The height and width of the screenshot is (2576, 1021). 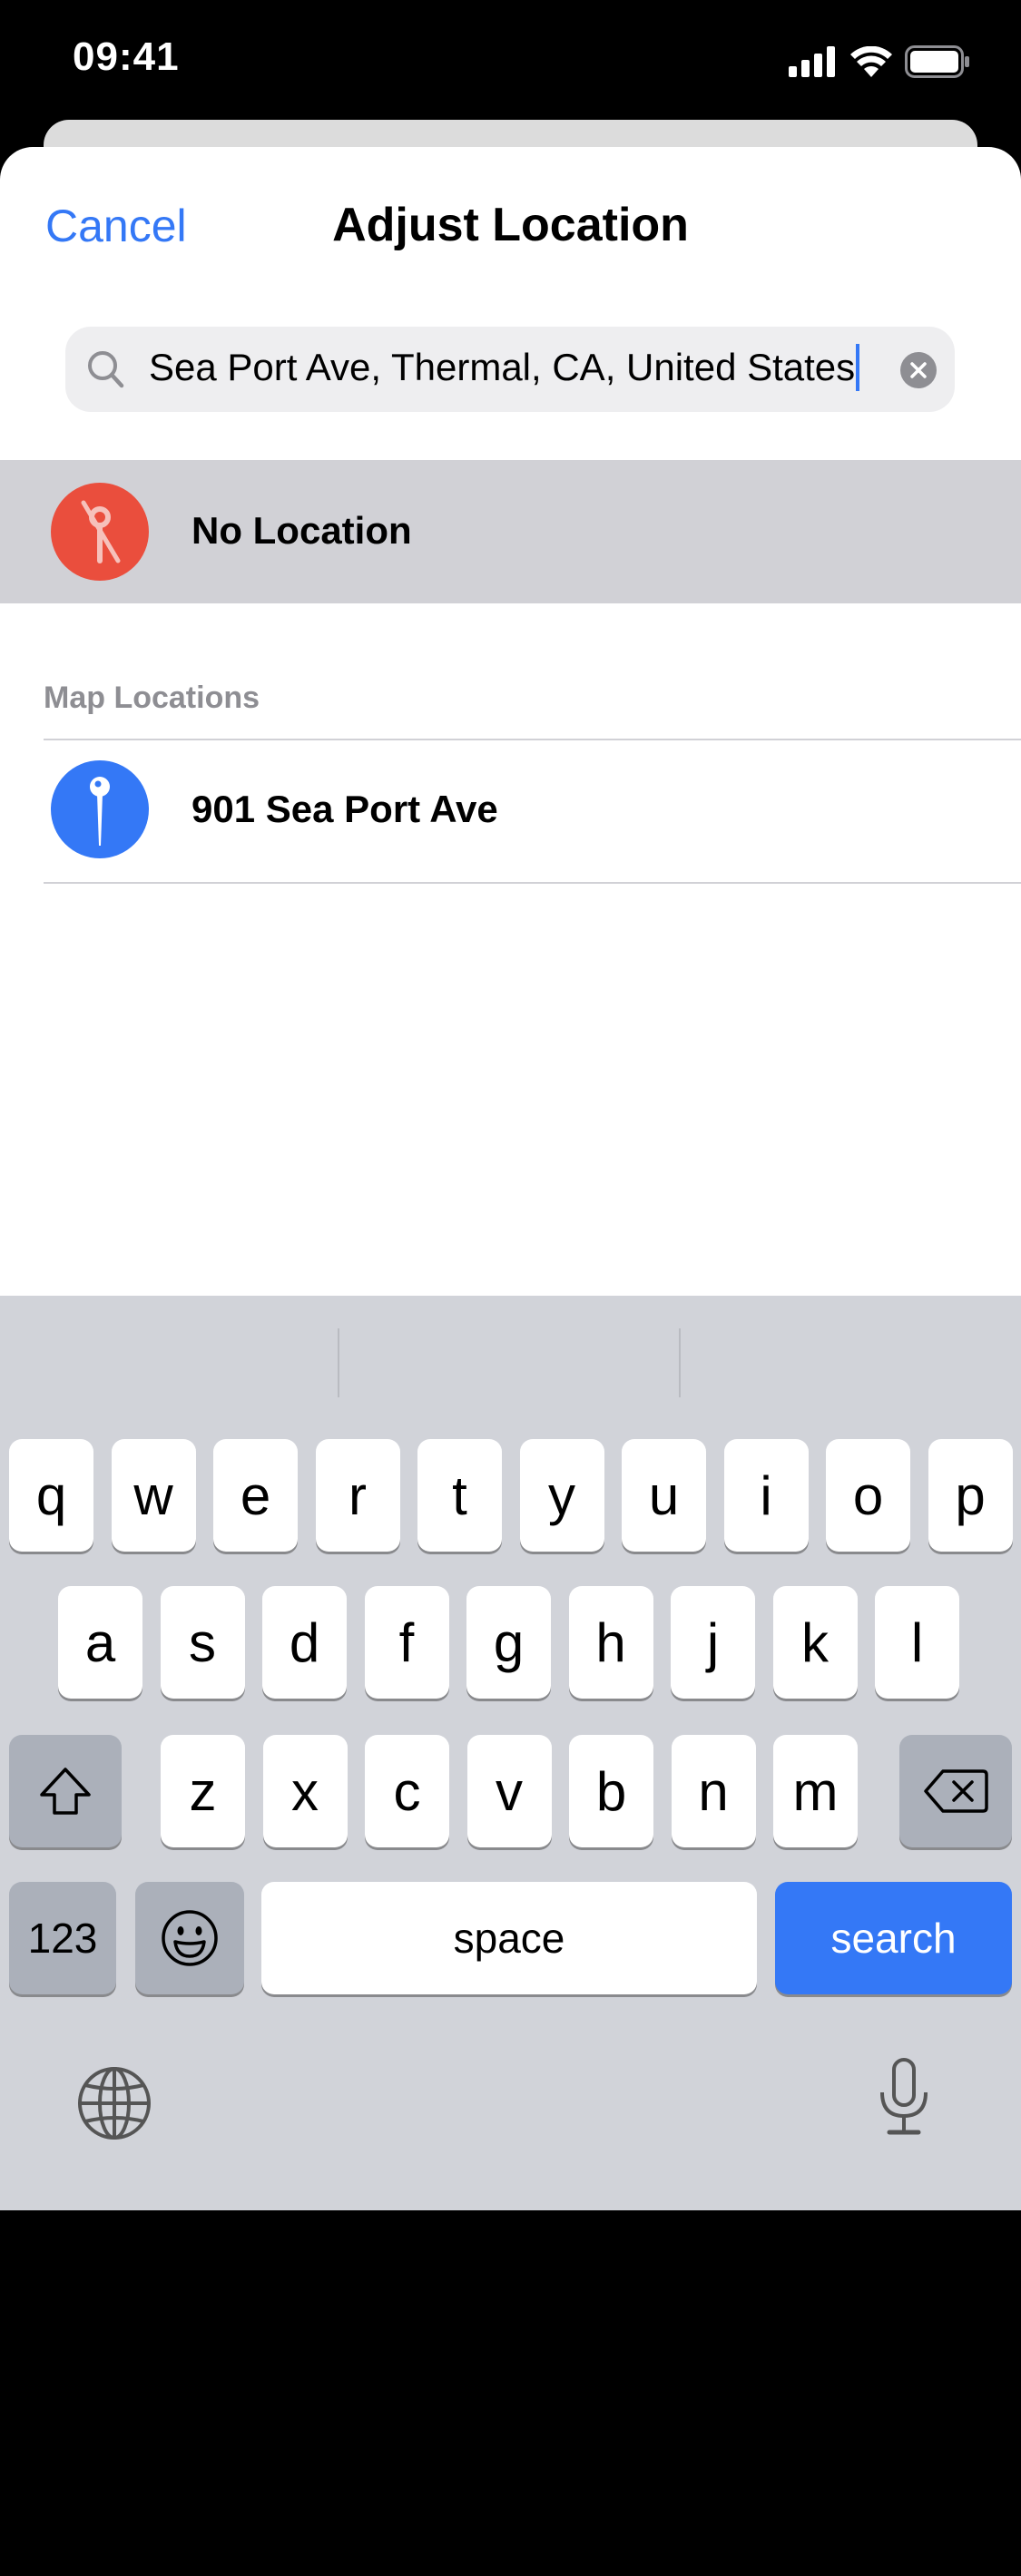 I want to click on delete-key, so click(x=955, y=1791).